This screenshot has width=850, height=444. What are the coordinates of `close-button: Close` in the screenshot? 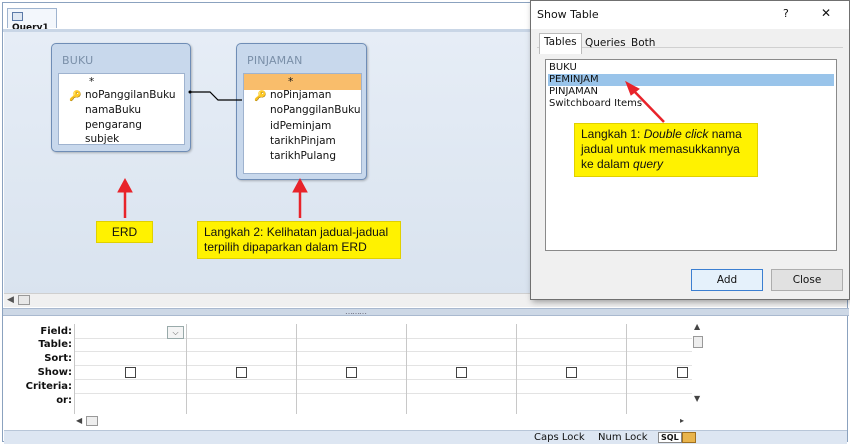 It's located at (807, 280).